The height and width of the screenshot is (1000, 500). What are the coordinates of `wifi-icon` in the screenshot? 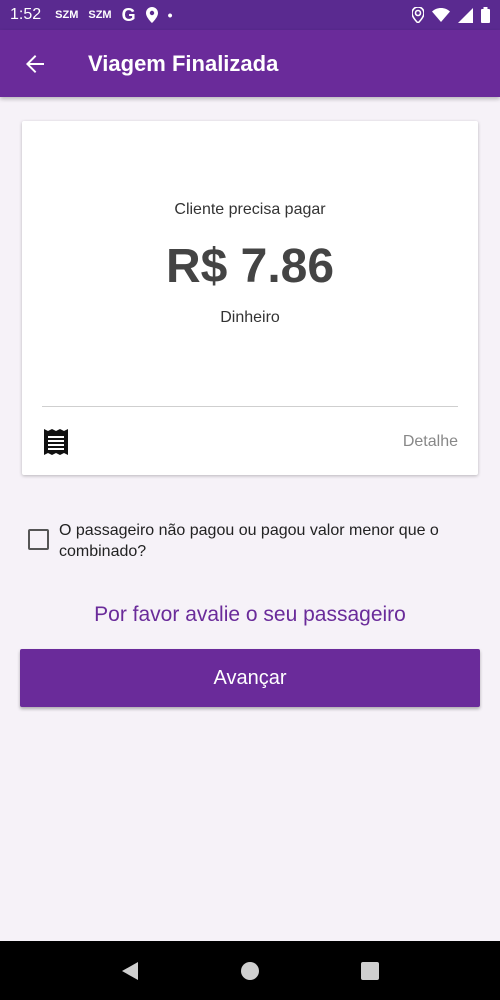 It's located at (441, 15).